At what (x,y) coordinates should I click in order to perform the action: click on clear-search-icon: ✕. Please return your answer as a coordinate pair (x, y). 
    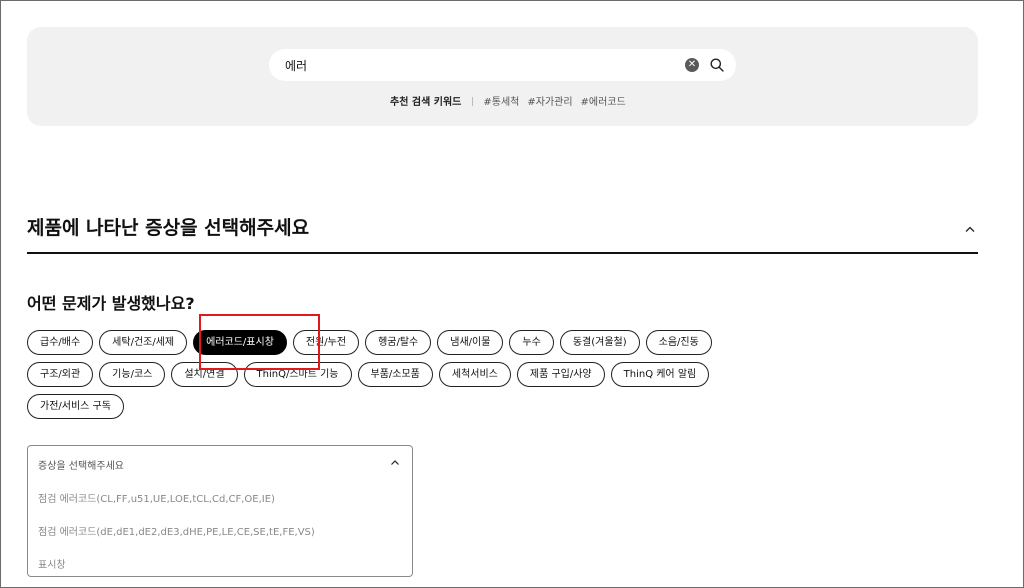
    Looking at the image, I should click on (692, 65).